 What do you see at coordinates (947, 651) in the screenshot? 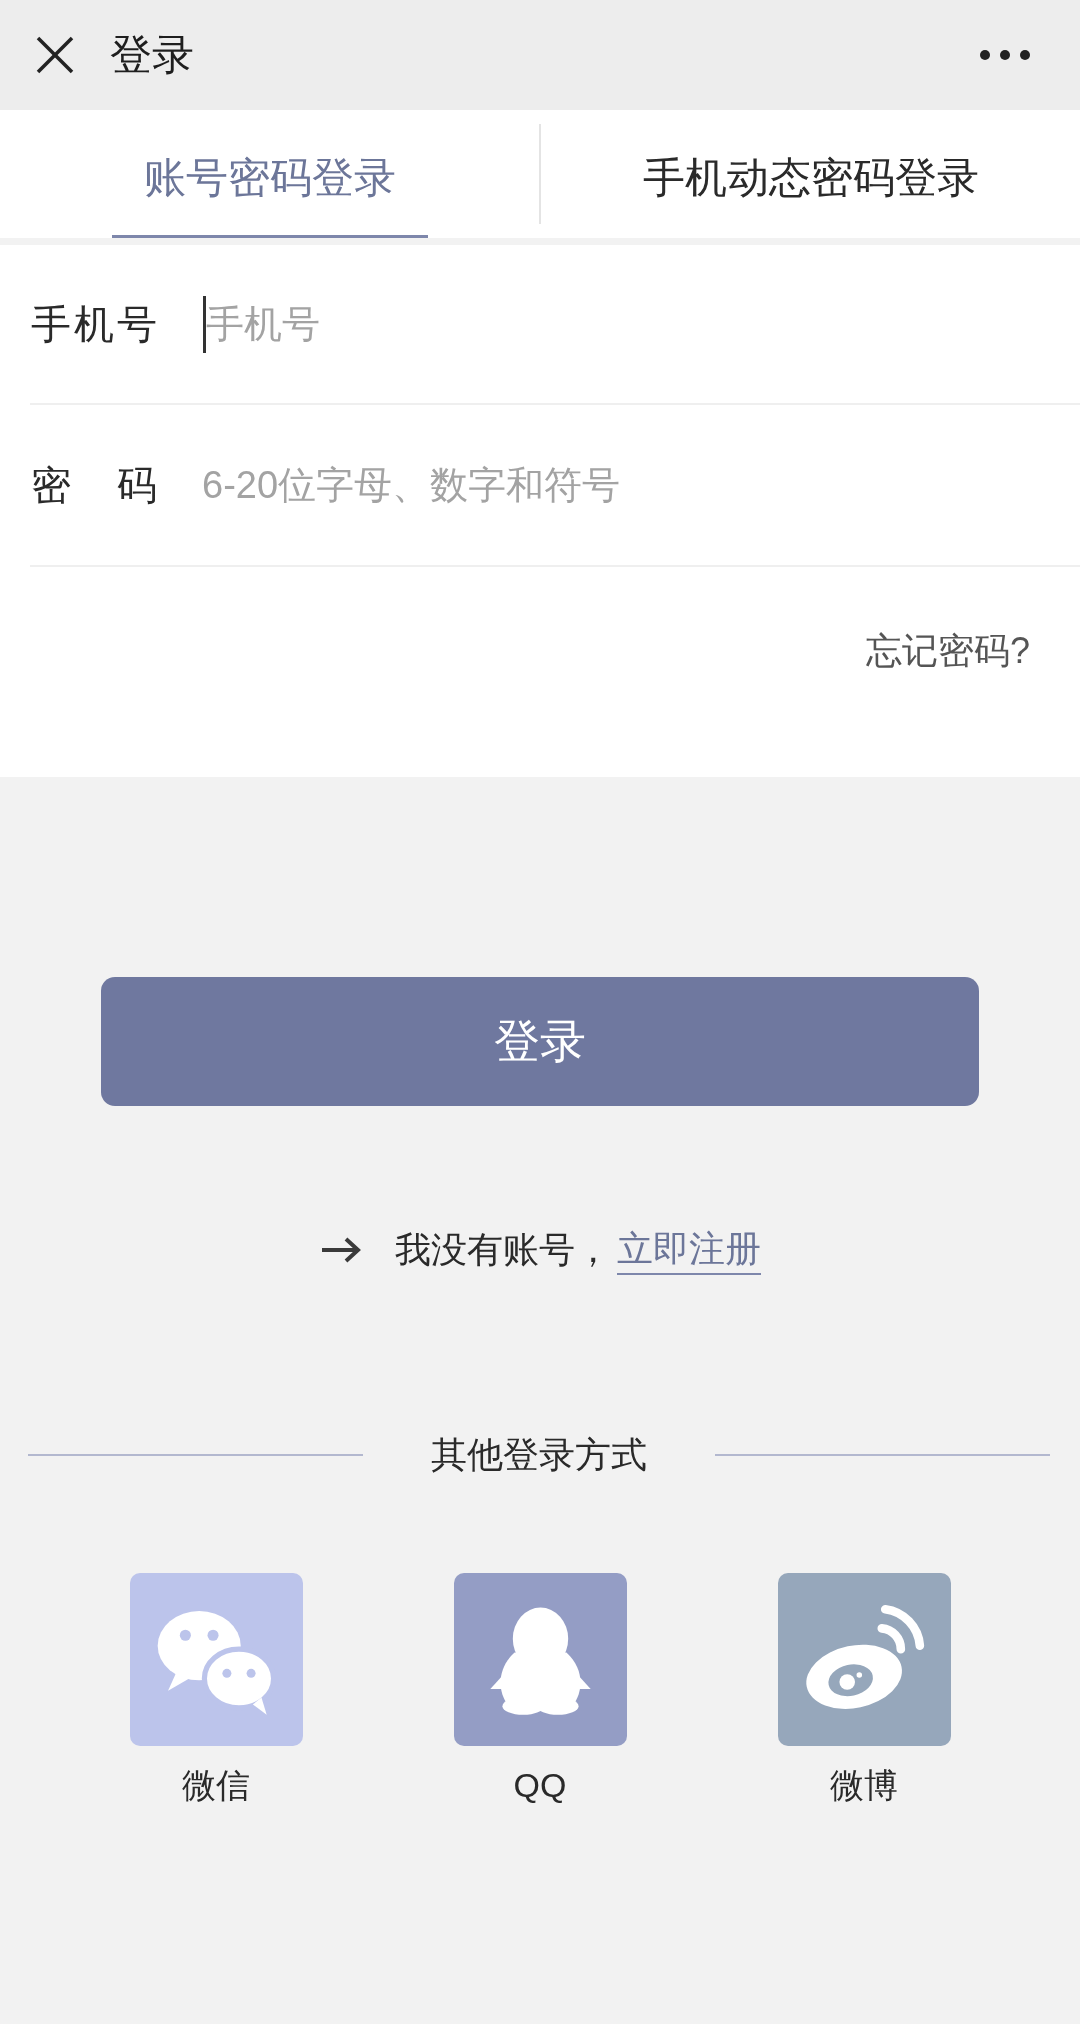
I see `forgot-password-link: 忘记密码?` at bounding box center [947, 651].